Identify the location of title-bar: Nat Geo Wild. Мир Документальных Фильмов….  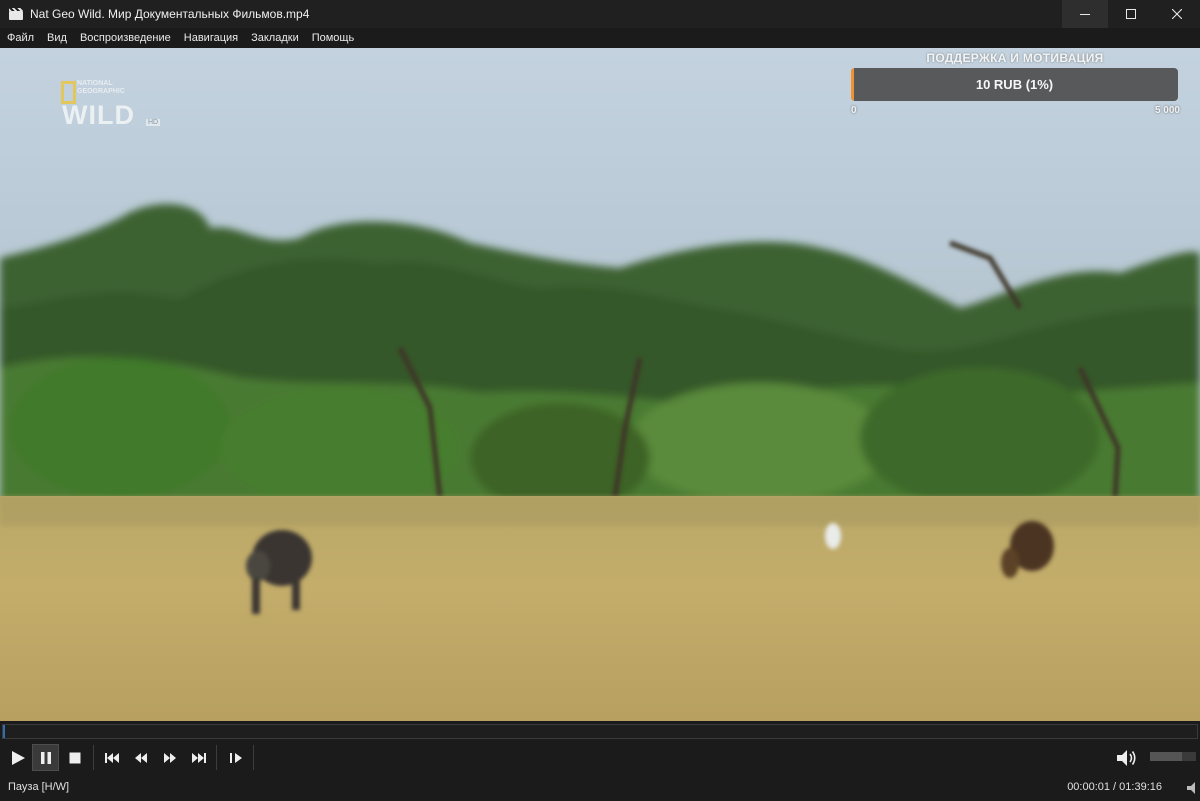
(600, 14).